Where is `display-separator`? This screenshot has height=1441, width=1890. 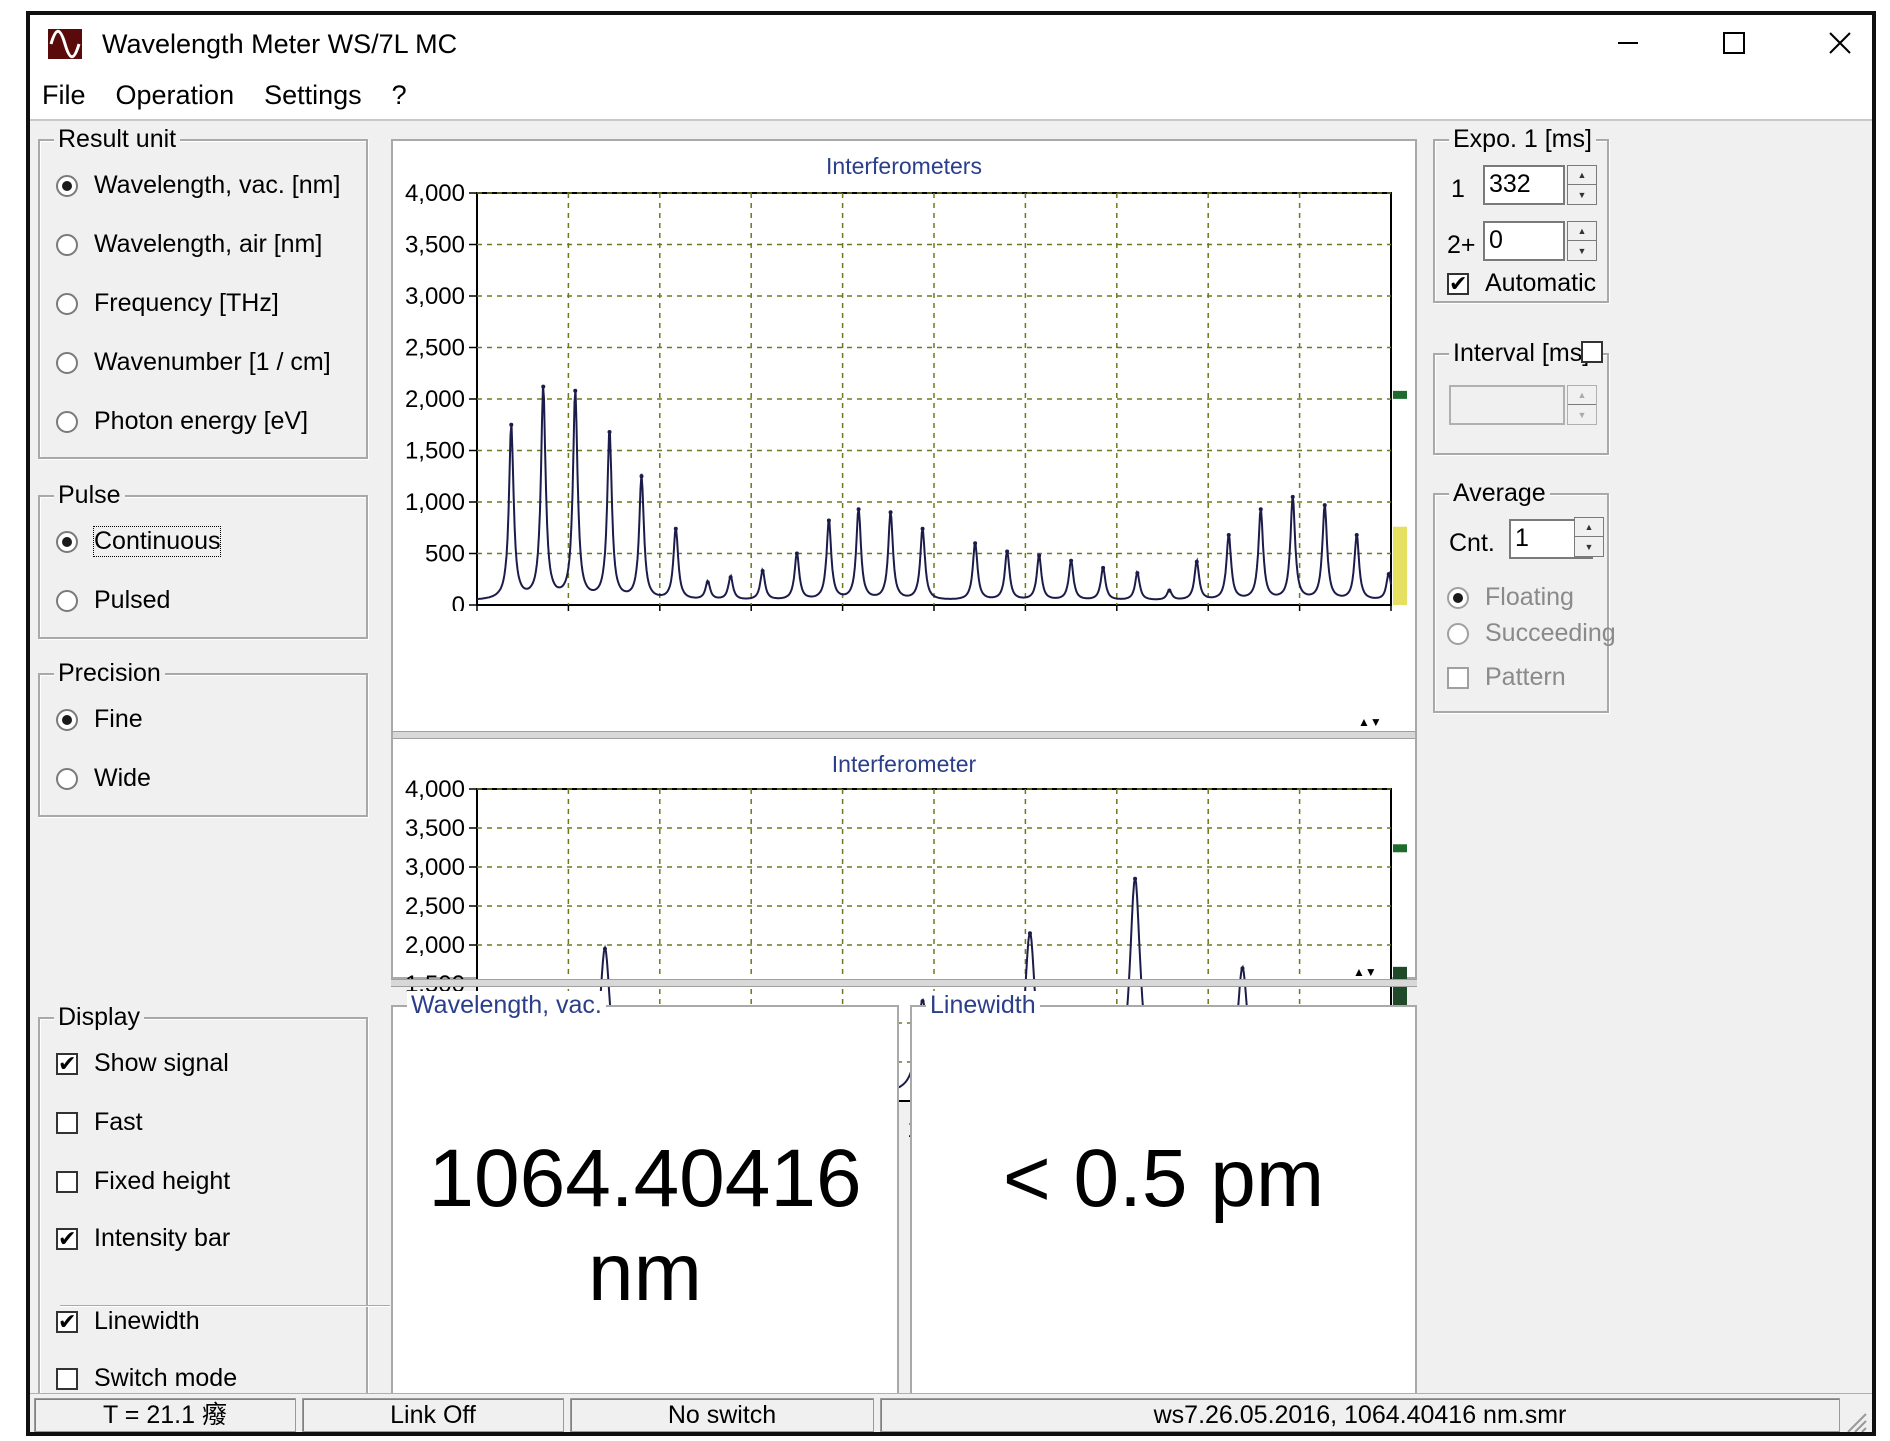
display-separator is located at coordinates (225, 1306).